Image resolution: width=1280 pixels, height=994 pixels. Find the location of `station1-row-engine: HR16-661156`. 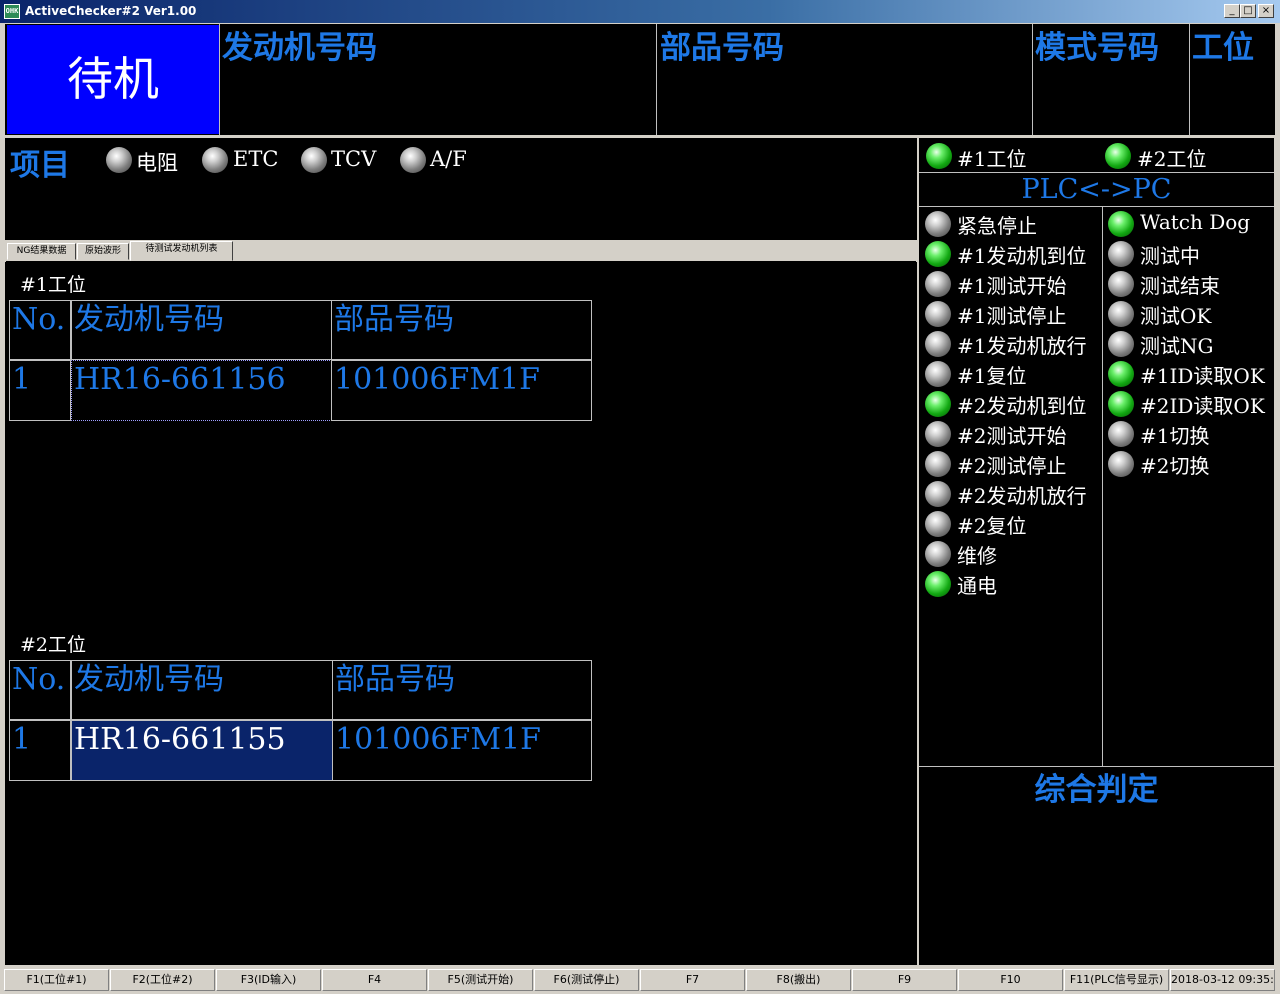

station1-row-engine: HR16-661156 is located at coordinates (201, 390).